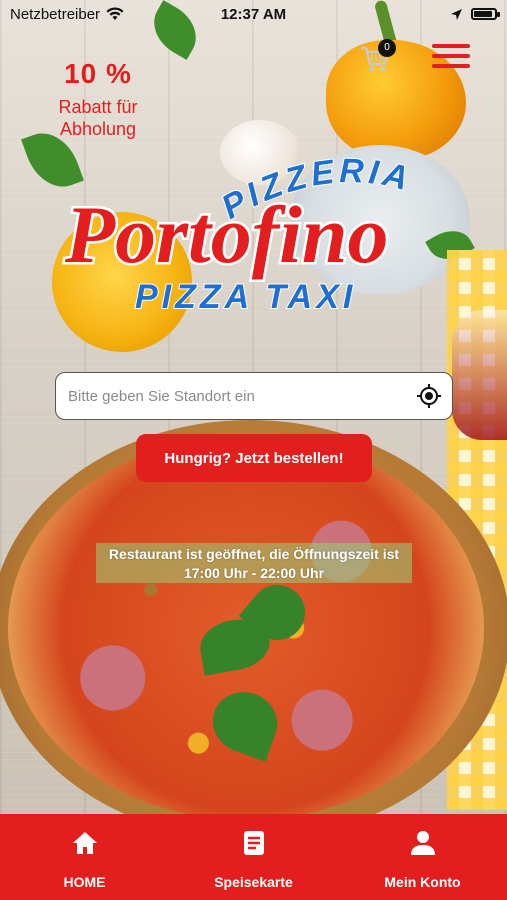 This screenshot has height=900, width=507. What do you see at coordinates (387, 48) in the screenshot?
I see `cart-count-badge: 0` at bounding box center [387, 48].